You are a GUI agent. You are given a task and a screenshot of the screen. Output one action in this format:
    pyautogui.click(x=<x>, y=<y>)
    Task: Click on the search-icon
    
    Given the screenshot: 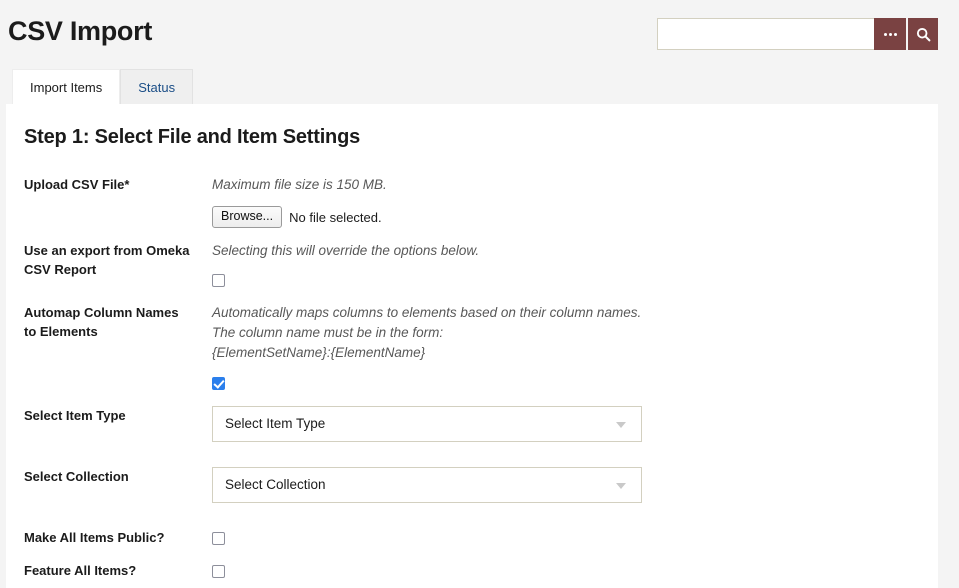 What is the action you would take?
    pyautogui.click(x=923, y=34)
    